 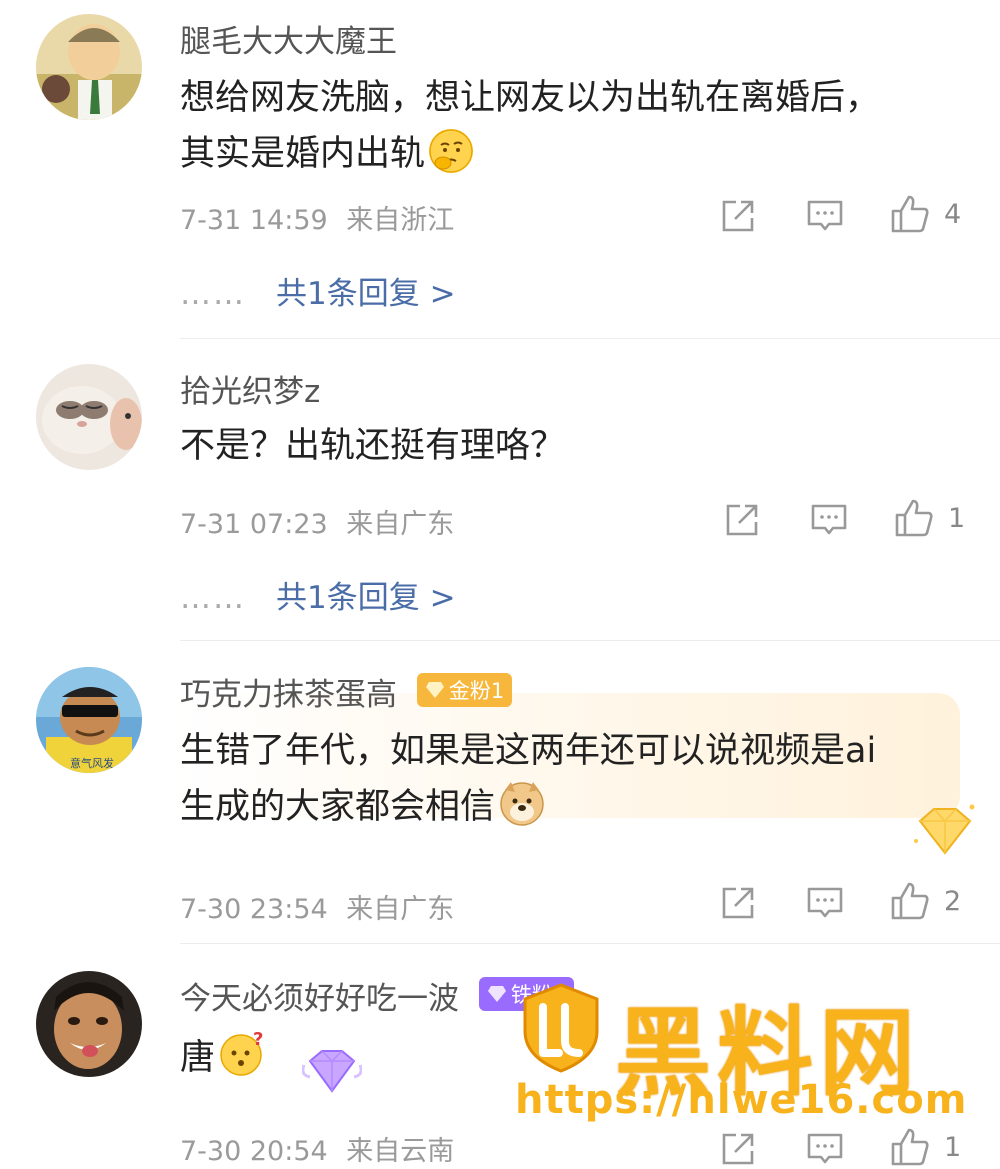 What do you see at coordinates (288, 695) in the screenshot?
I see `username-text: 巧克力抹茶蛋高` at bounding box center [288, 695].